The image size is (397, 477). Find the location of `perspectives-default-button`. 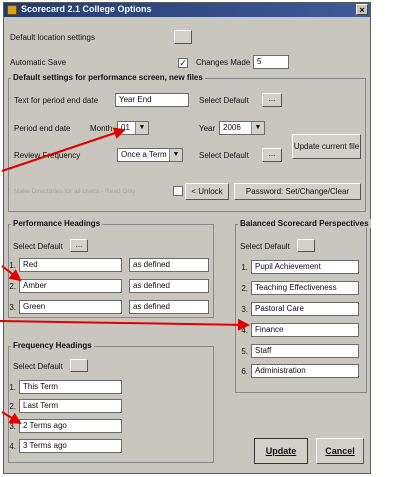

perspectives-default-button is located at coordinates (306, 245).